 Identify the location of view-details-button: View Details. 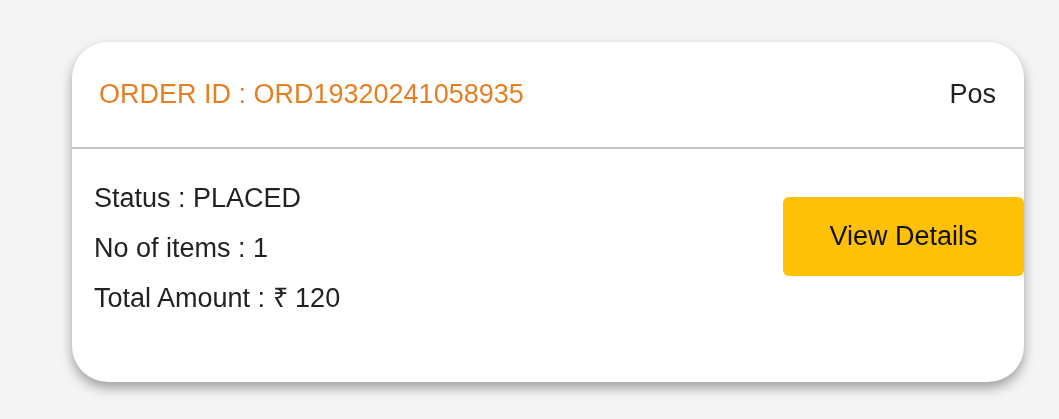
(903, 236).